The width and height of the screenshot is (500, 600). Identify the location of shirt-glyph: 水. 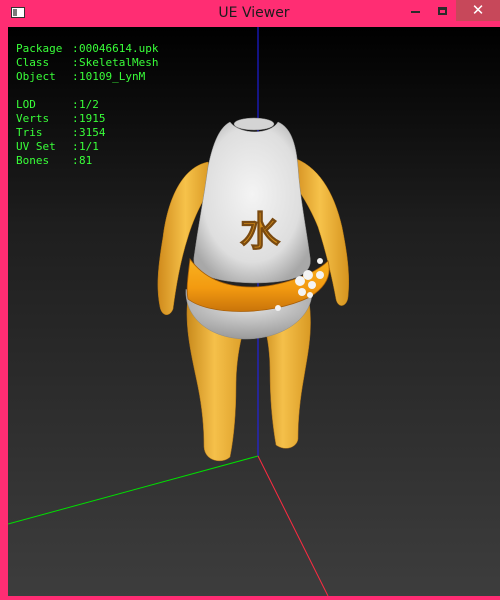
(260, 232).